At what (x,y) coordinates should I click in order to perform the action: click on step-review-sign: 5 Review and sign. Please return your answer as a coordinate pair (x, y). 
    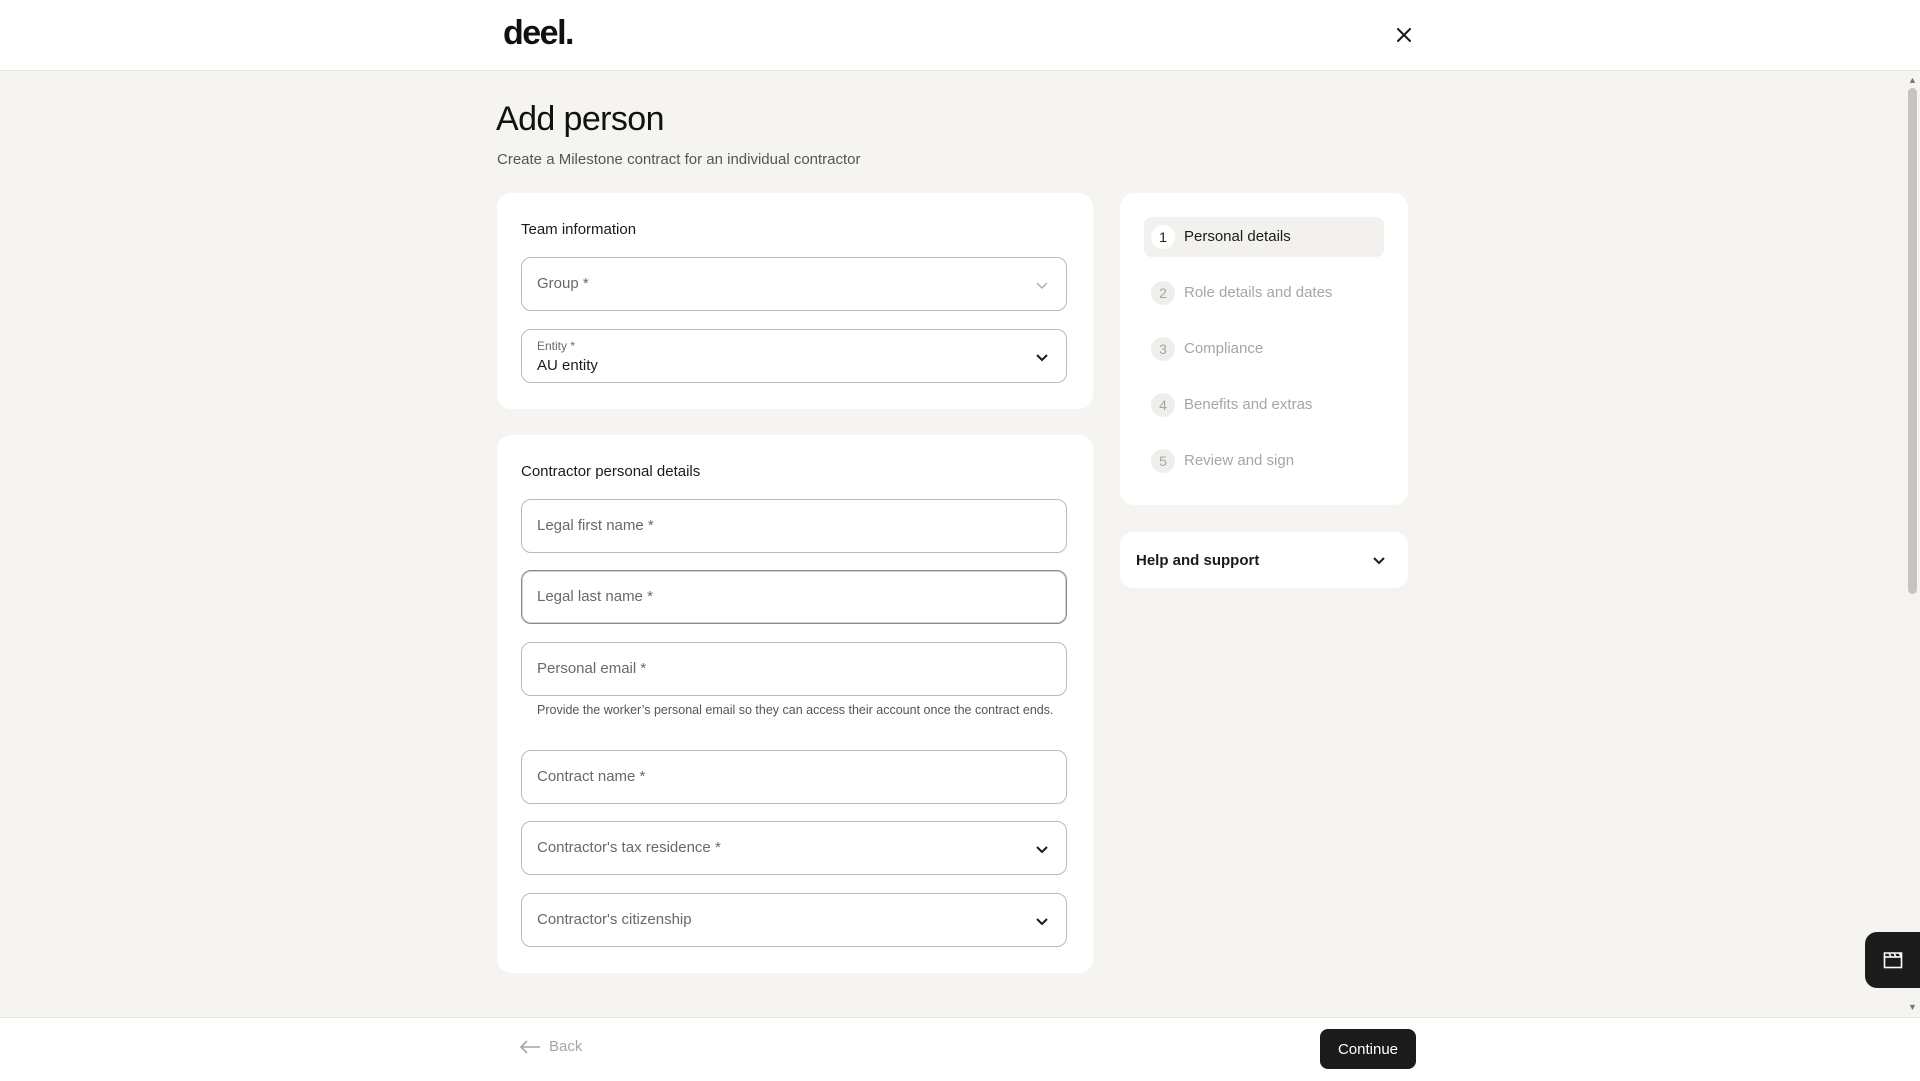
    Looking at the image, I should click on (1264, 461).